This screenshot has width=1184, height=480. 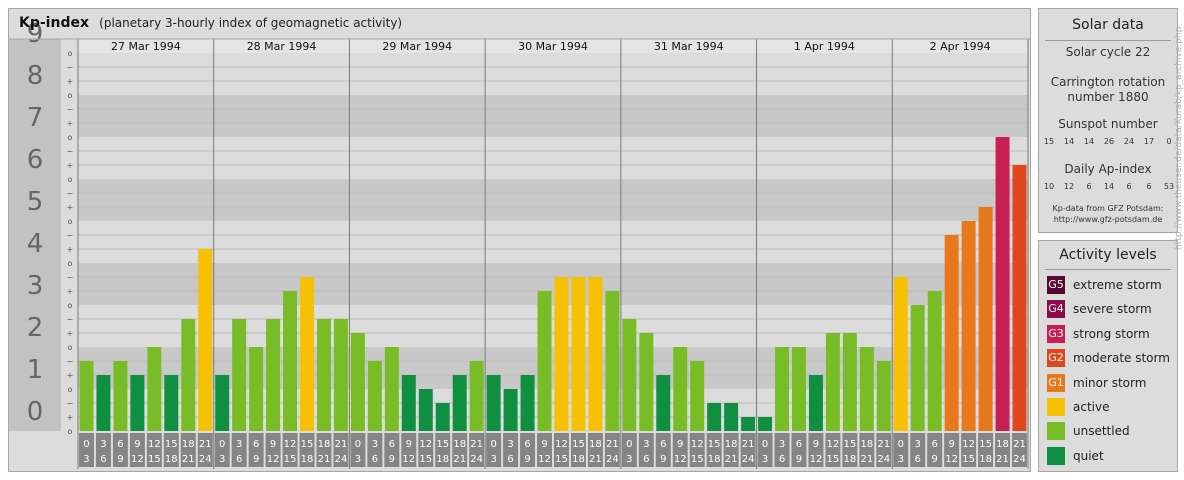 I want to click on kp-level-band, so click(x=553, y=116).